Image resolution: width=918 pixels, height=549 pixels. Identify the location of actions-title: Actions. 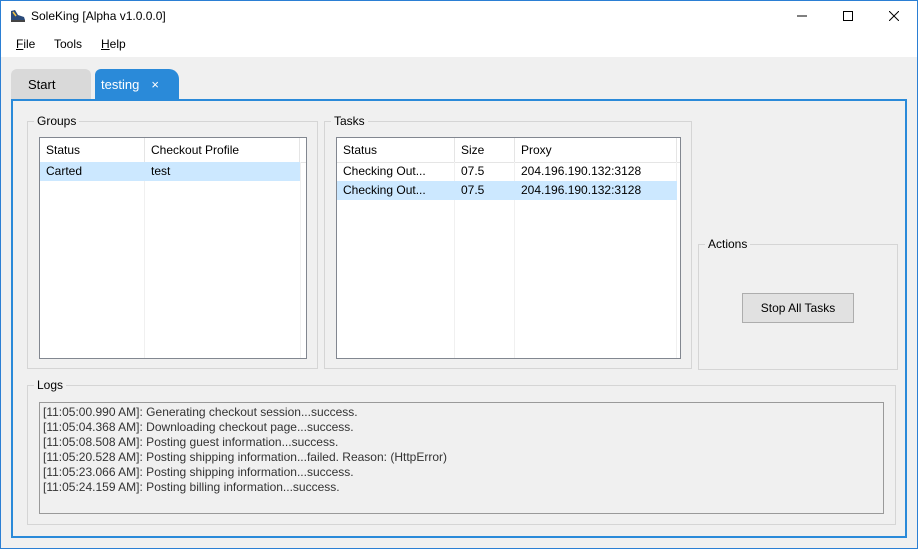
(728, 244).